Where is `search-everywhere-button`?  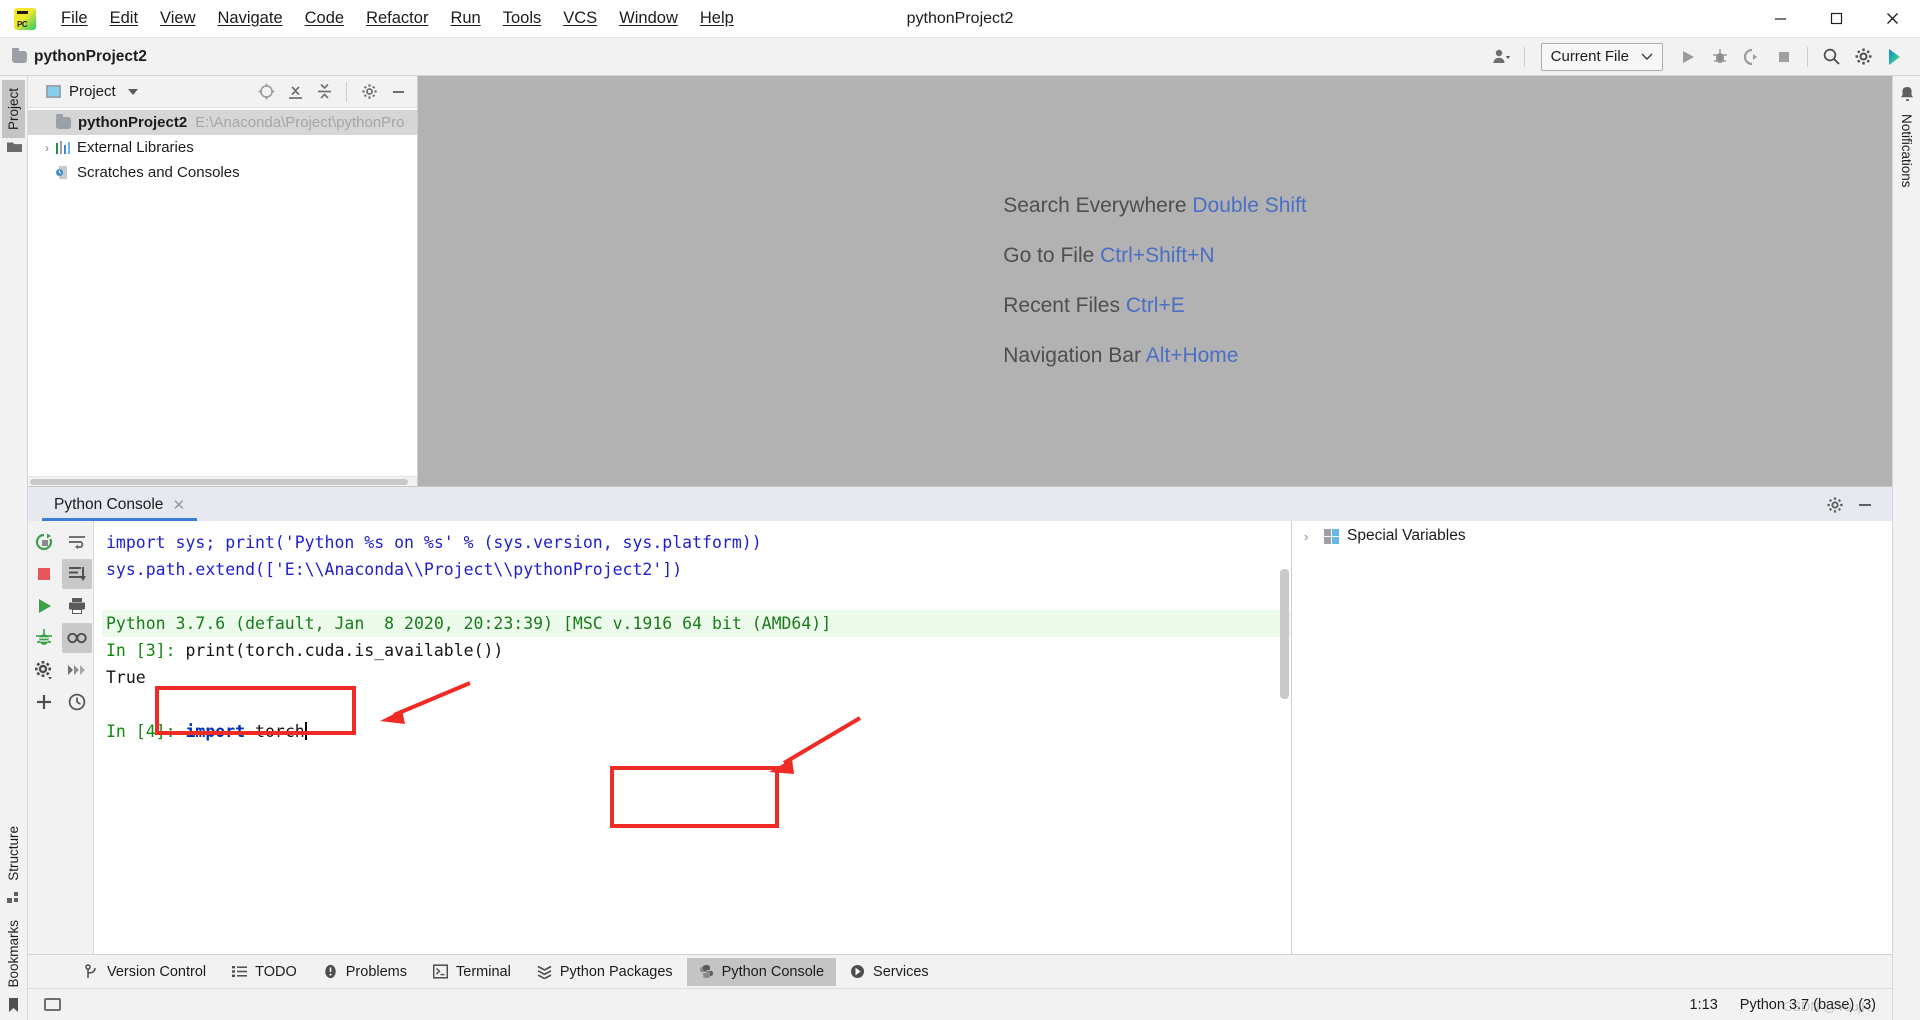
search-everywhere-button is located at coordinates (1831, 57).